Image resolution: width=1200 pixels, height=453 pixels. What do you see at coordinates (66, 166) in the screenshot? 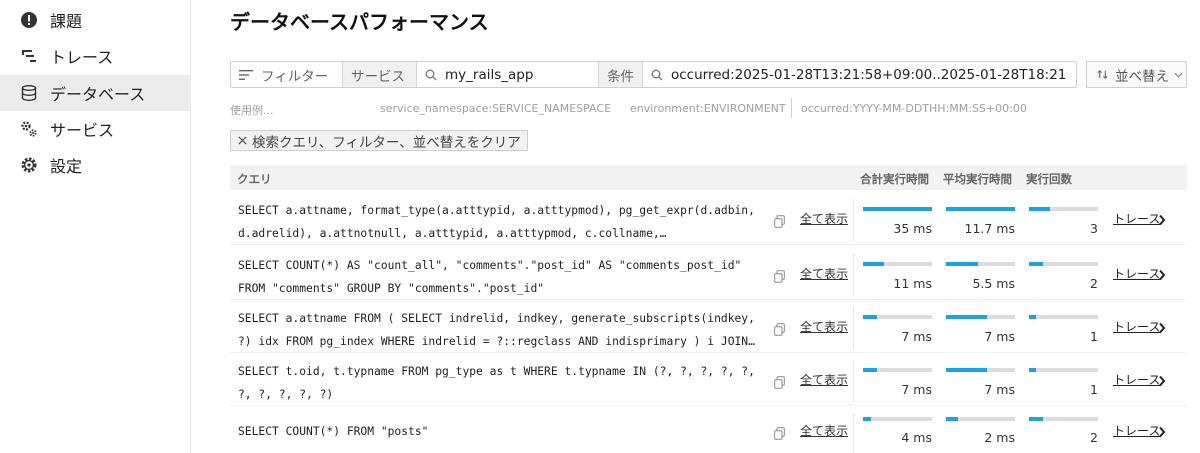
I see `sidebar-item-label: 設定` at bounding box center [66, 166].